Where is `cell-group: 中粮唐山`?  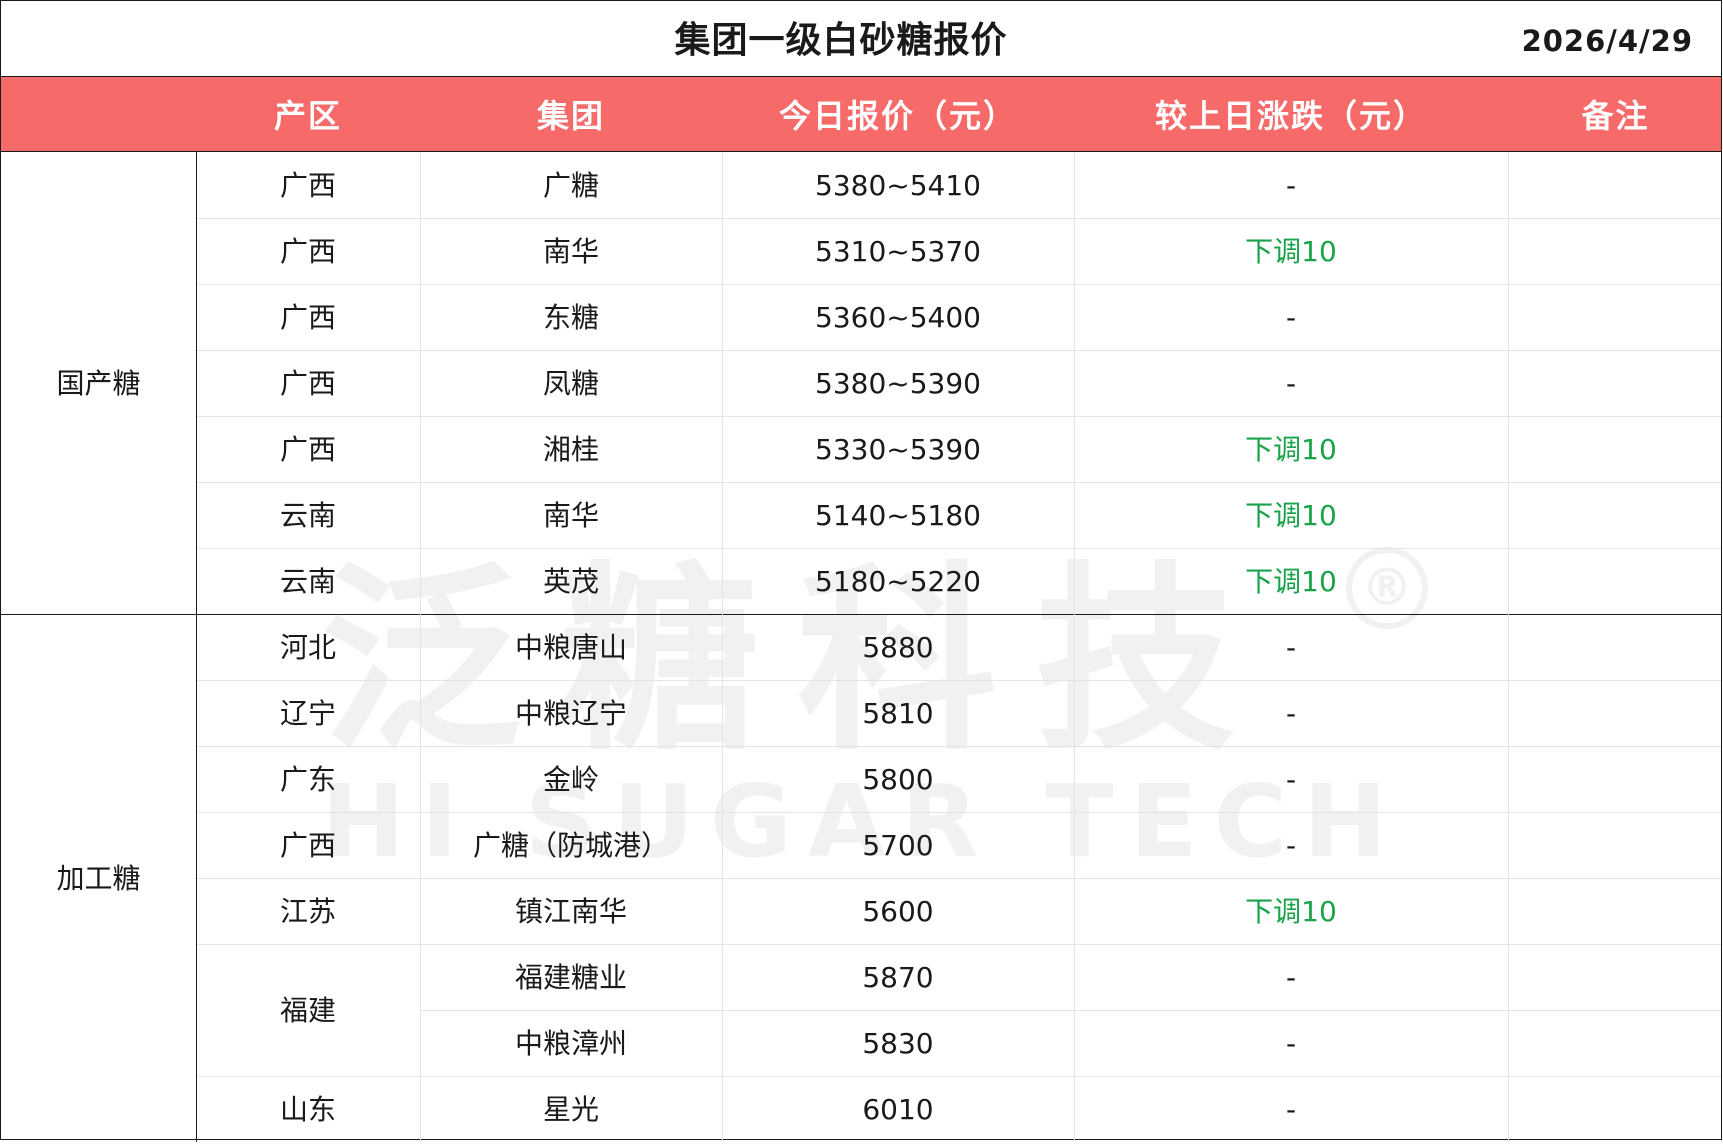 cell-group: 中粮唐山 is located at coordinates (570, 647).